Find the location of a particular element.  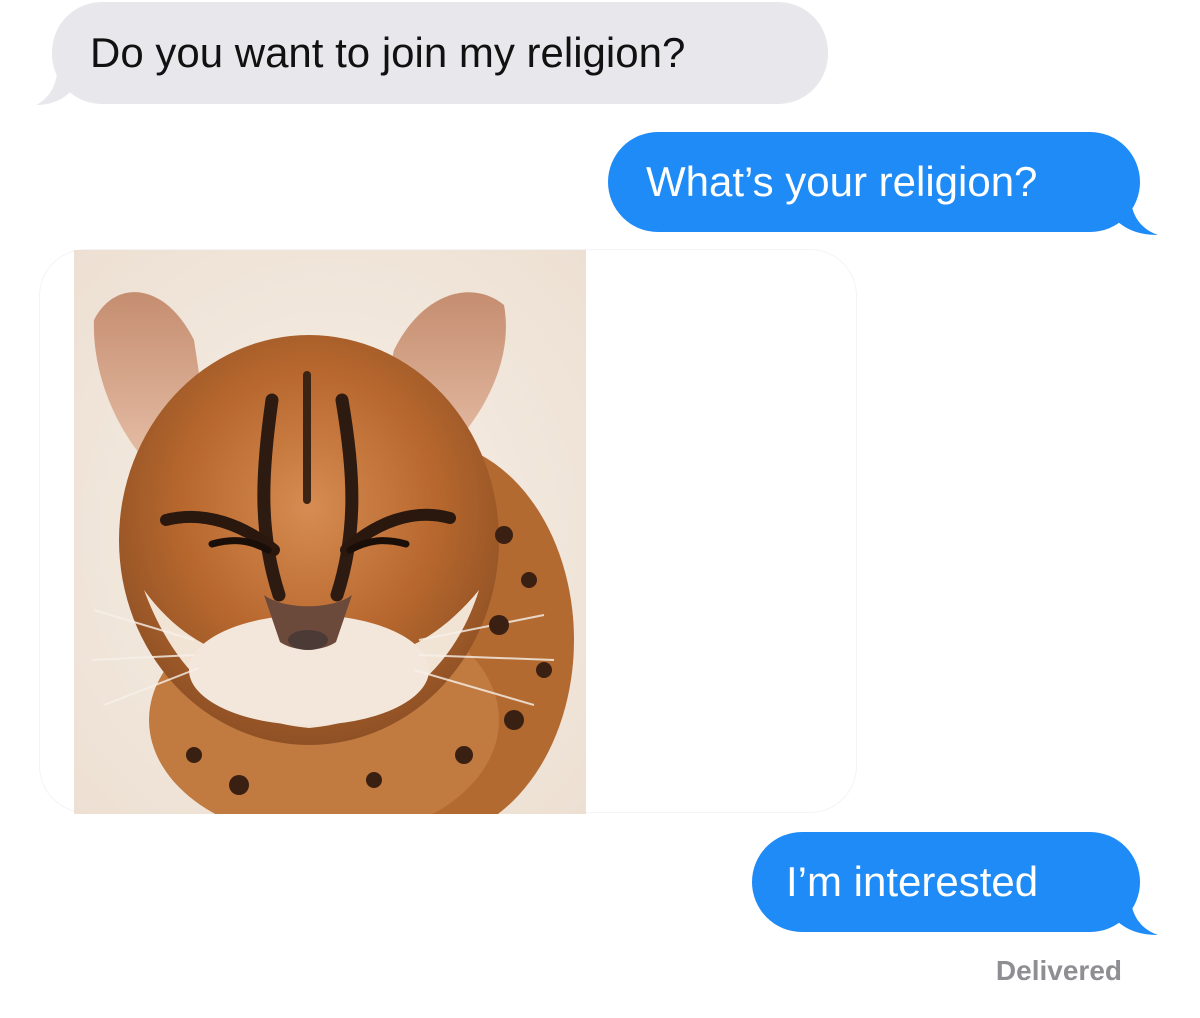

received-message-bubble: Do you want to join my religion? is located at coordinates (440, 53).